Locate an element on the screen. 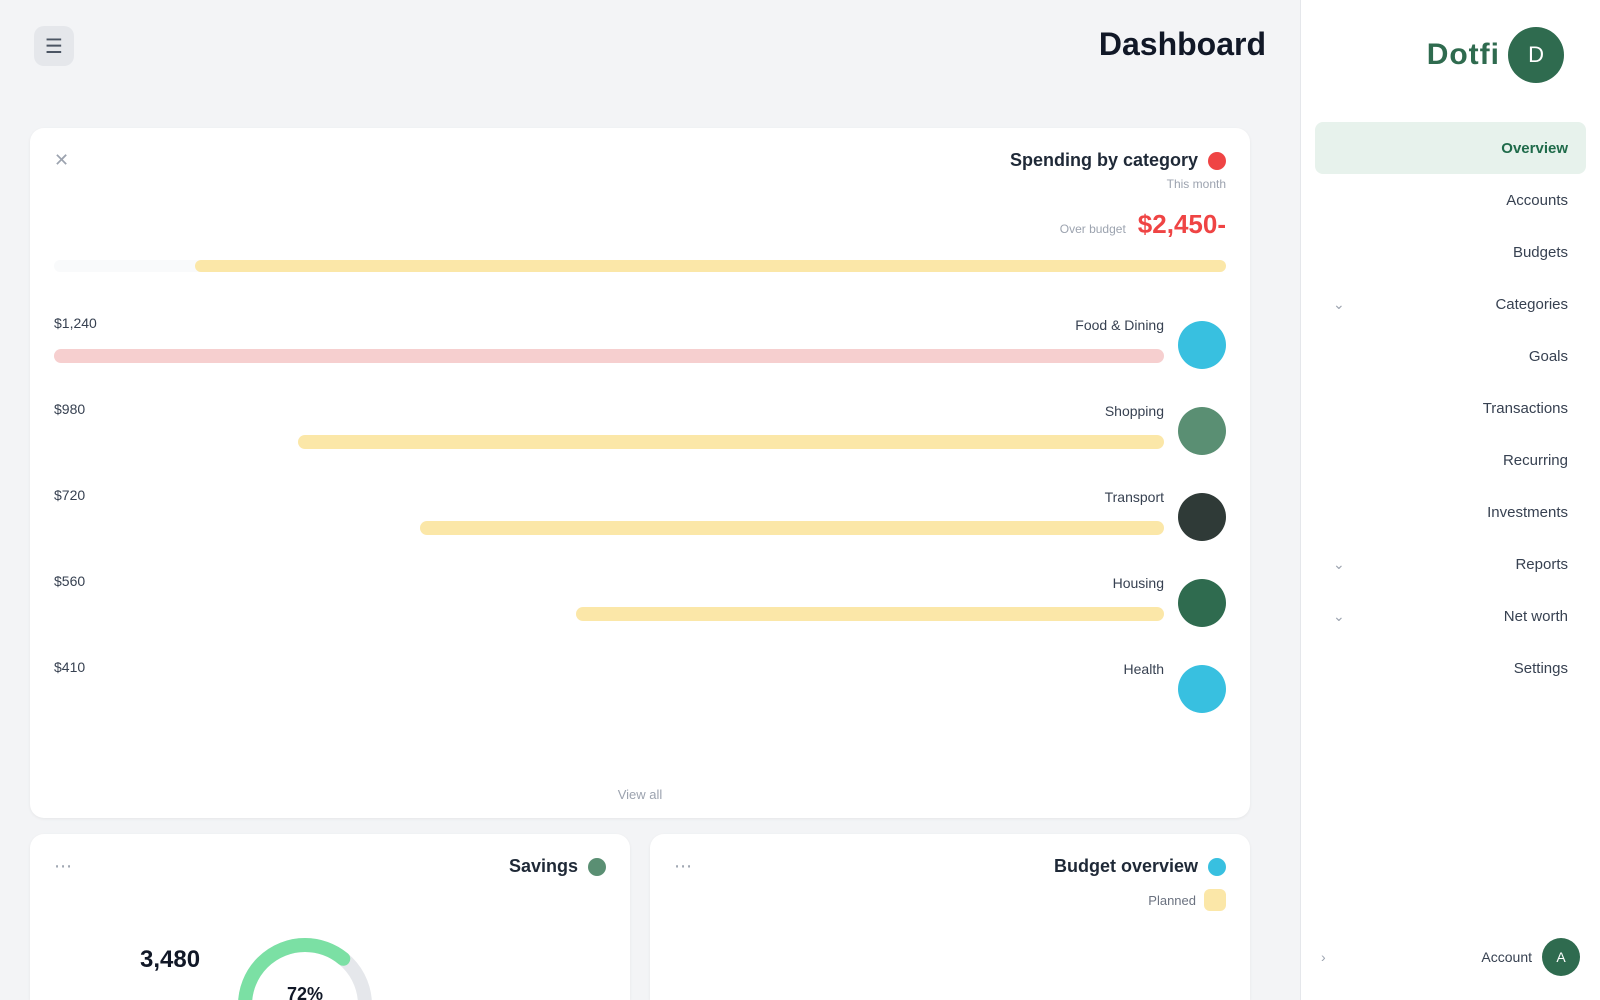  sidebar-item-label: Goals is located at coordinates (1548, 356).